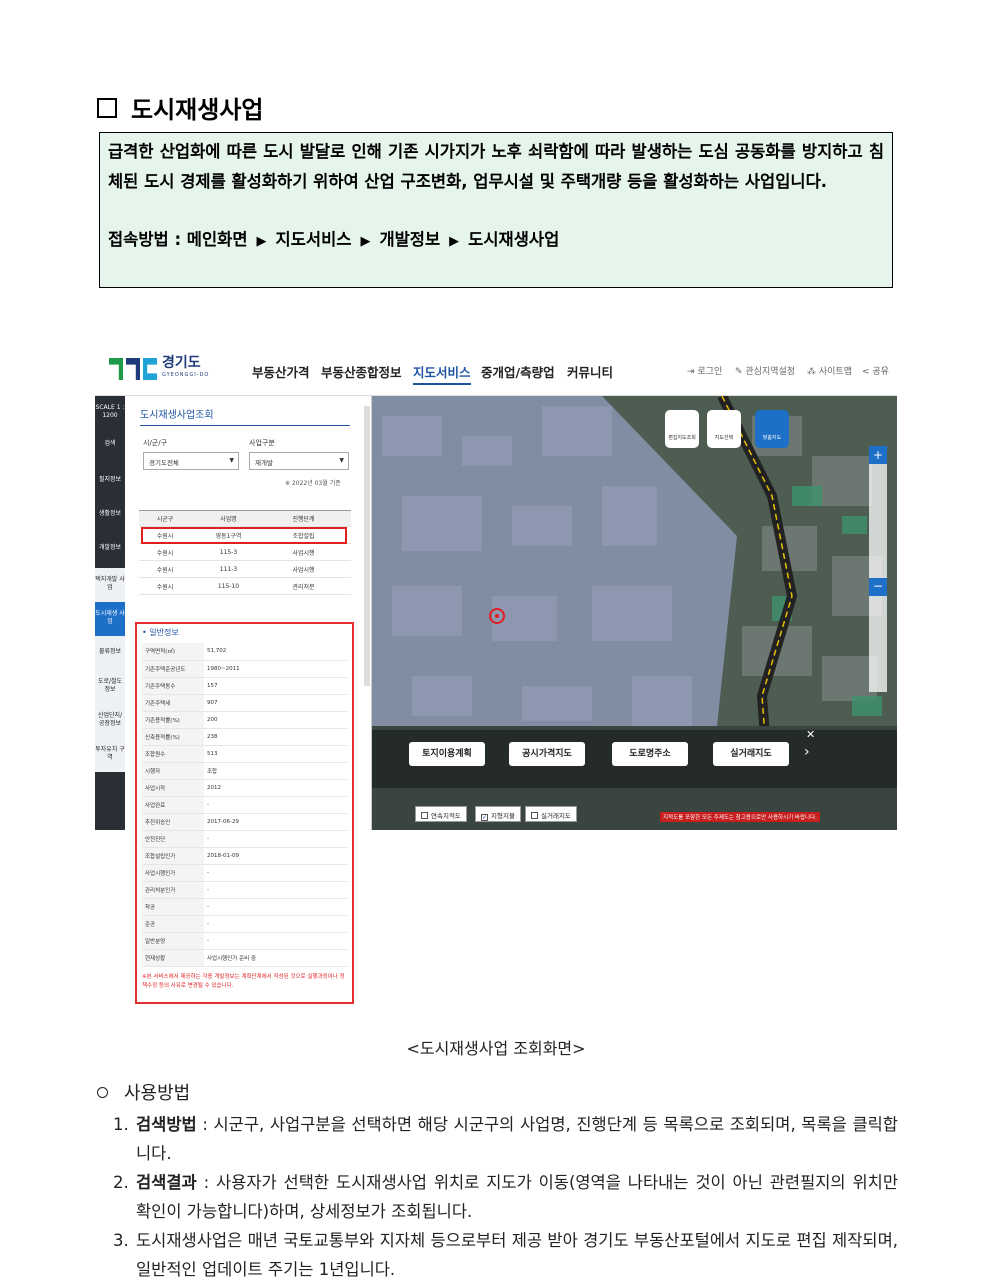 The width and height of the screenshot is (992, 1284). I want to click on general-info-key: 일반분양, so click(173, 941).